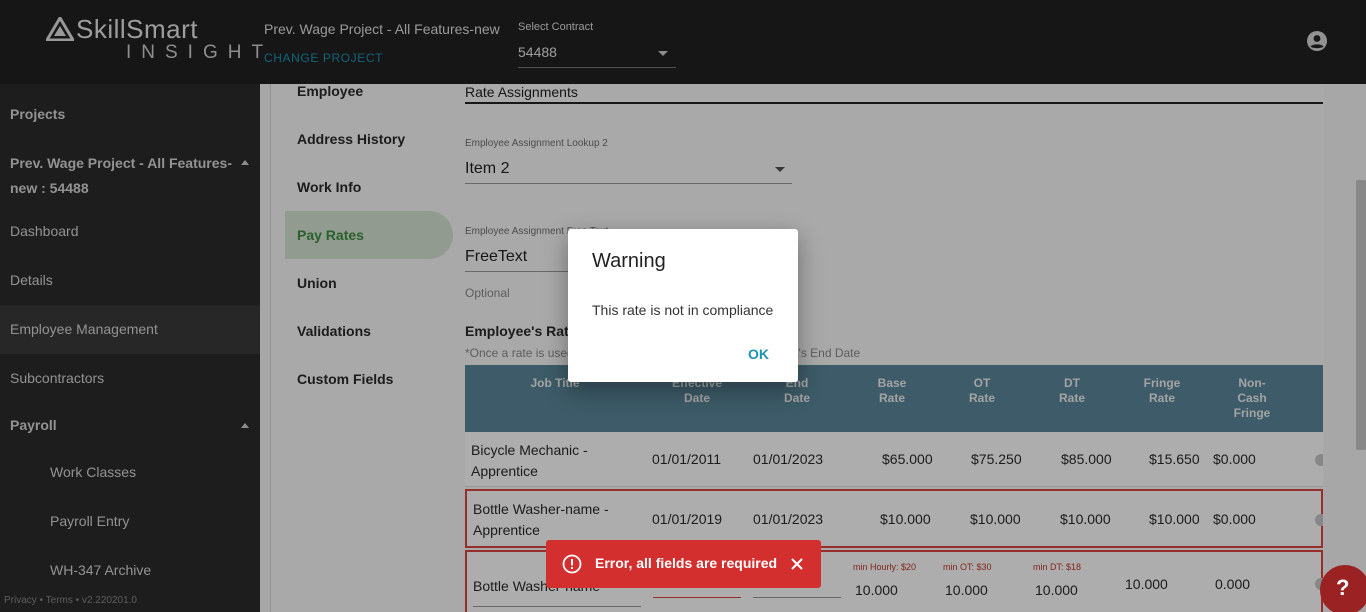  I want to click on close-icon, so click(797, 564).